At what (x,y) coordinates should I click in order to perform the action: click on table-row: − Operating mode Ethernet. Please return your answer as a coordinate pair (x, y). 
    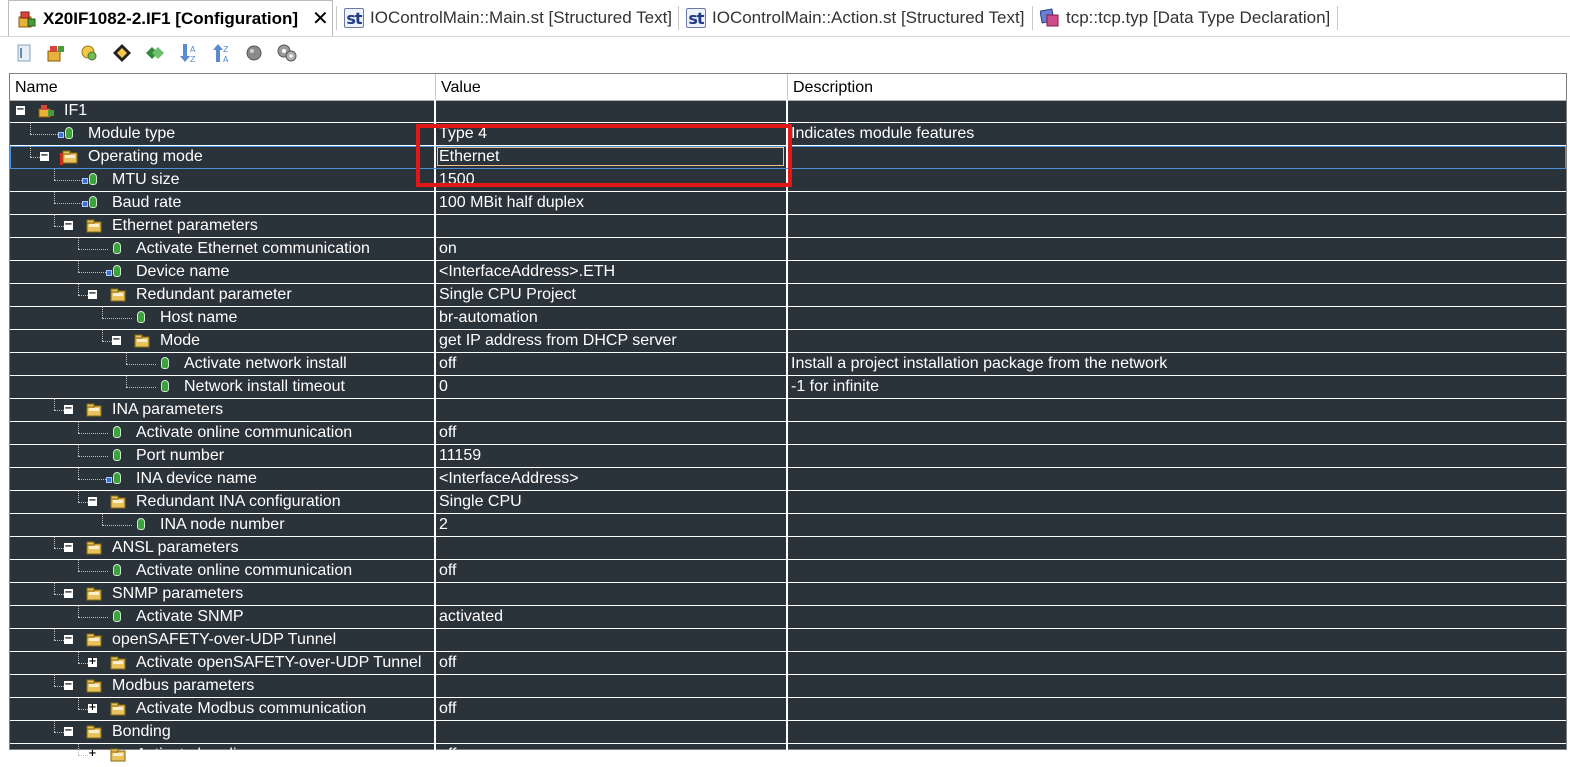
    Looking at the image, I should click on (788, 157).